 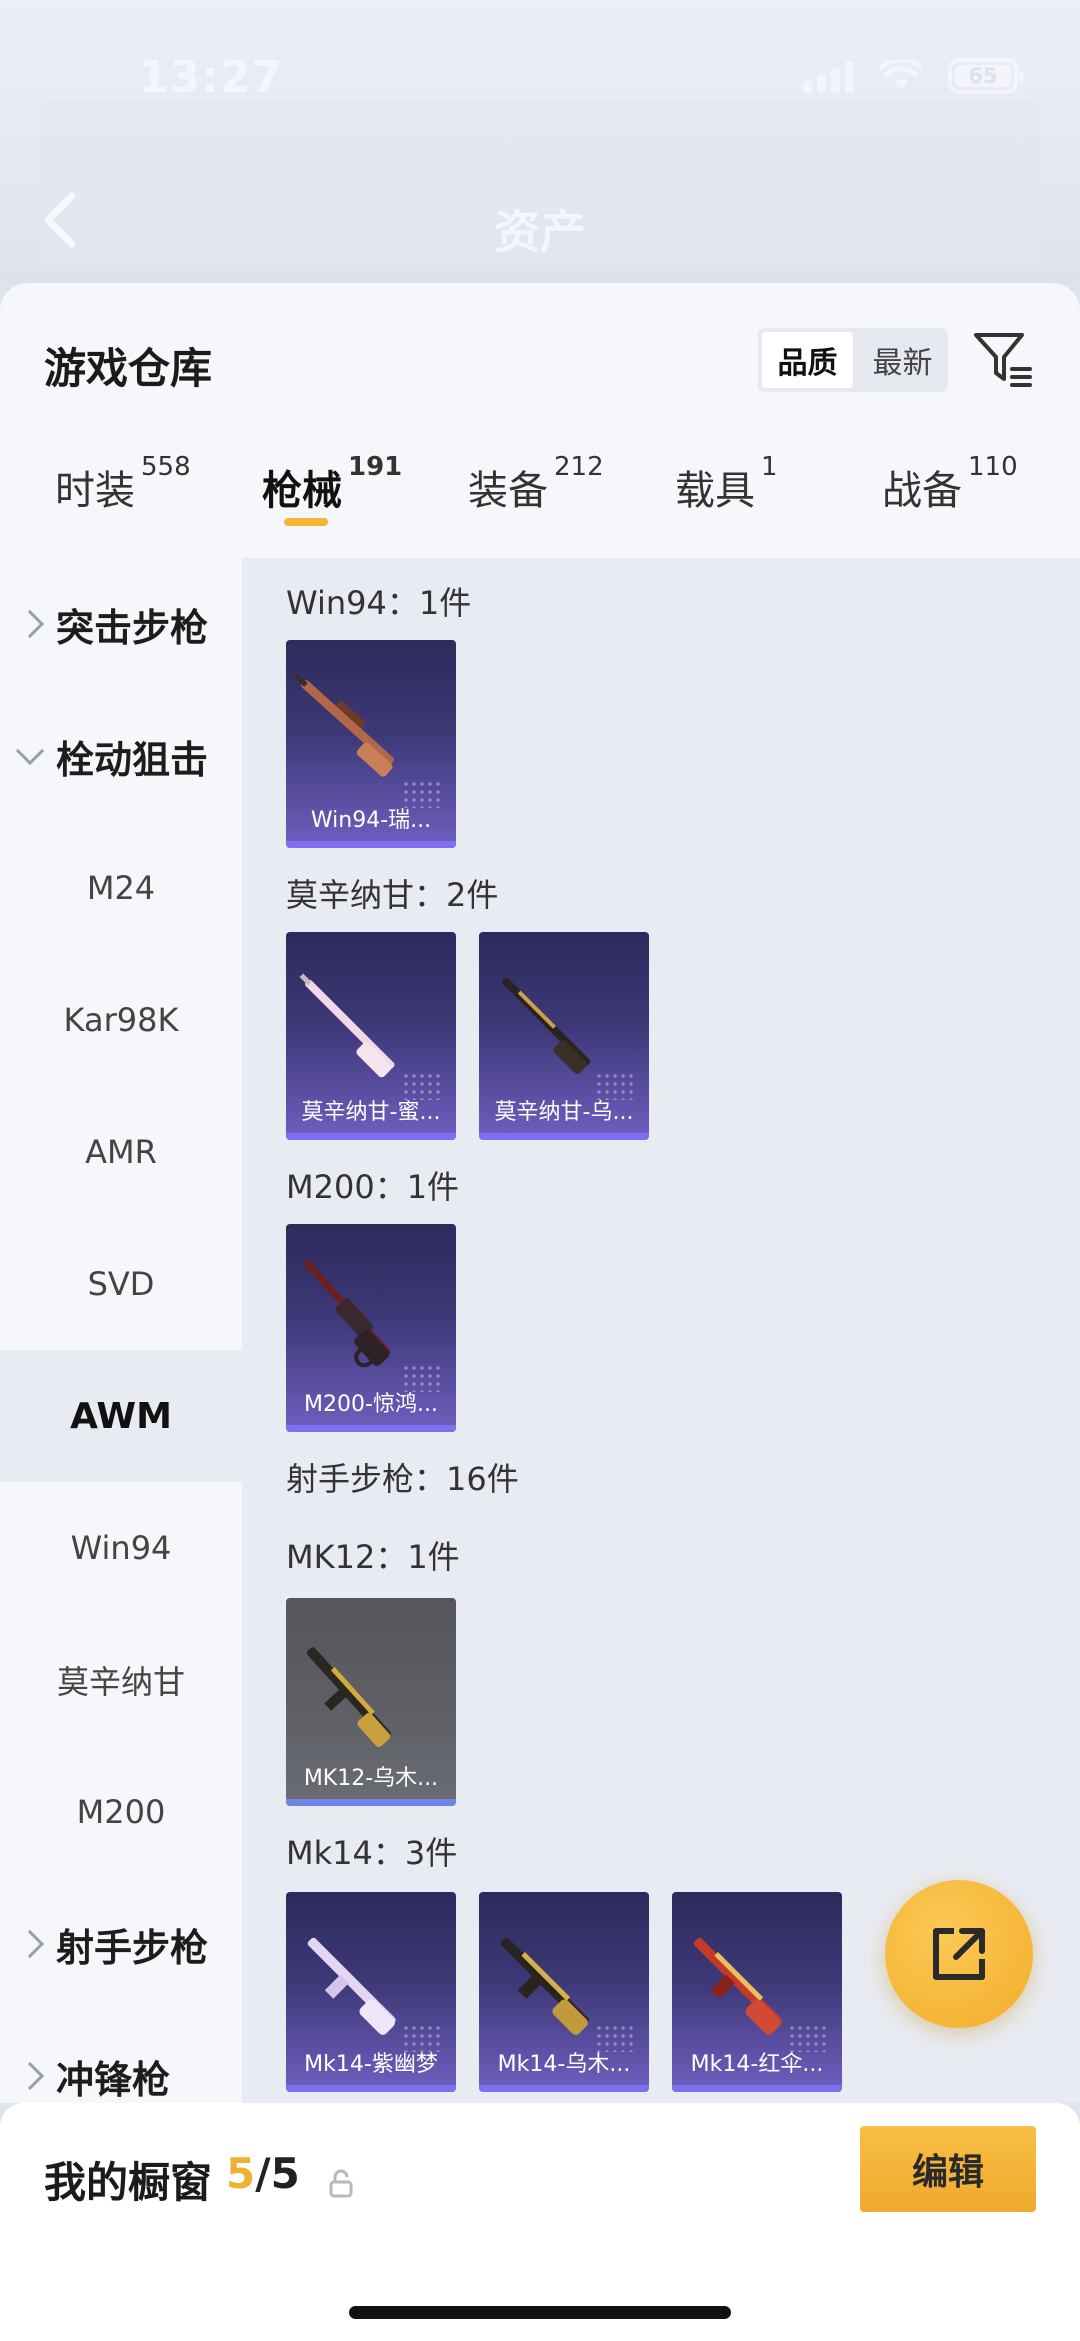 What do you see at coordinates (95, 491) in the screenshot?
I see `tab-label: 时装` at bounding box center [95, 491].